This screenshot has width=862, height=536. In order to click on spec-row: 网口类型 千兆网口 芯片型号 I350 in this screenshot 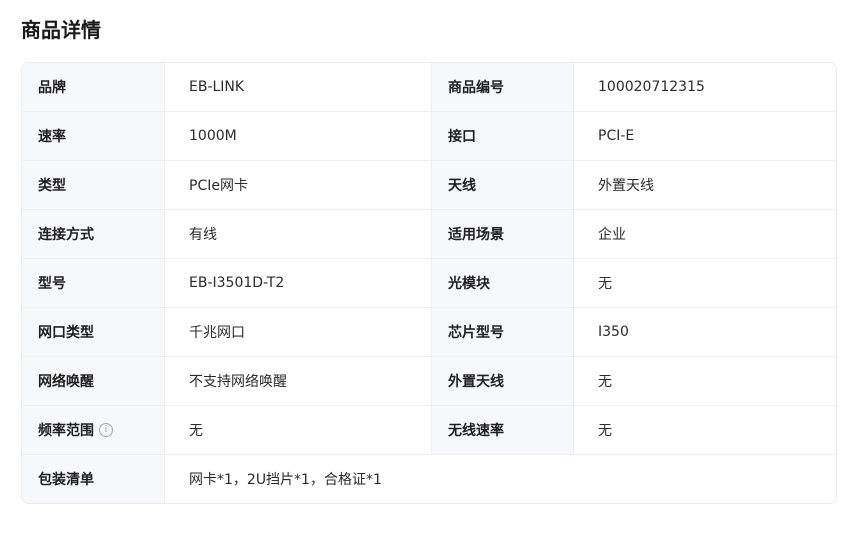, I will do `click(429, 332)`.